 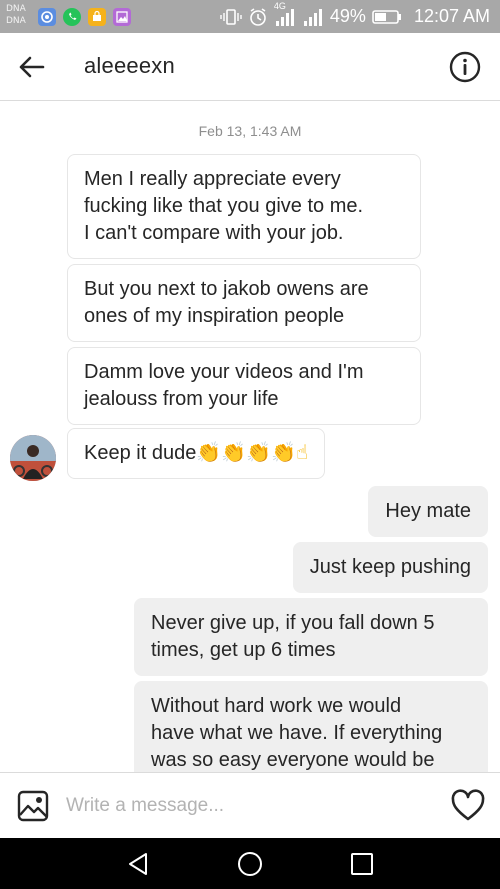 I want to click on nav-back-button, so click(x=138, y=864).